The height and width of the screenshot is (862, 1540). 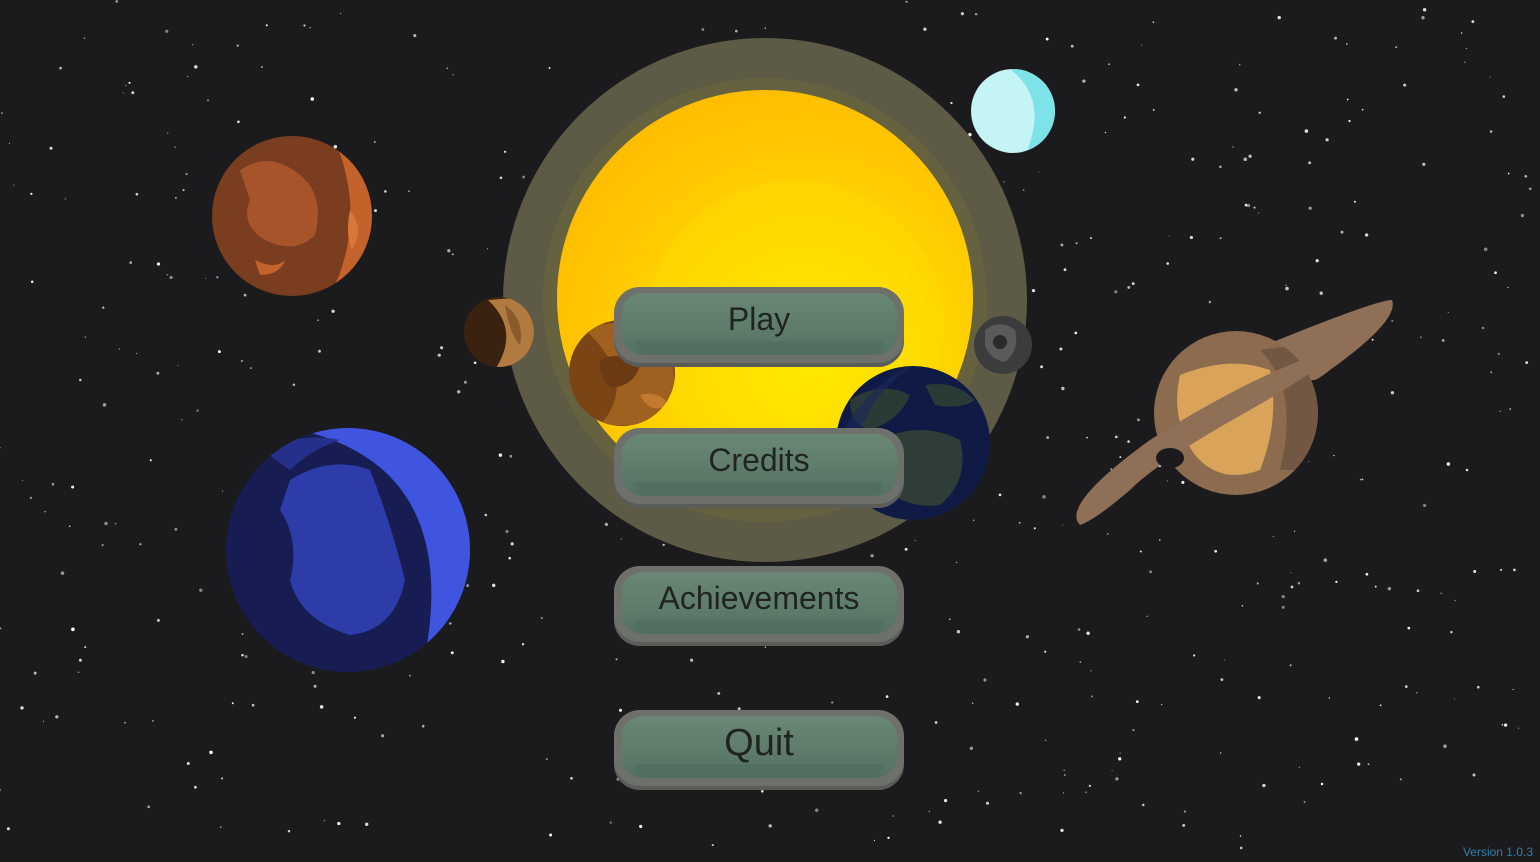 I want to click on achievements-button: Achievements, so click(x=759, y=606).